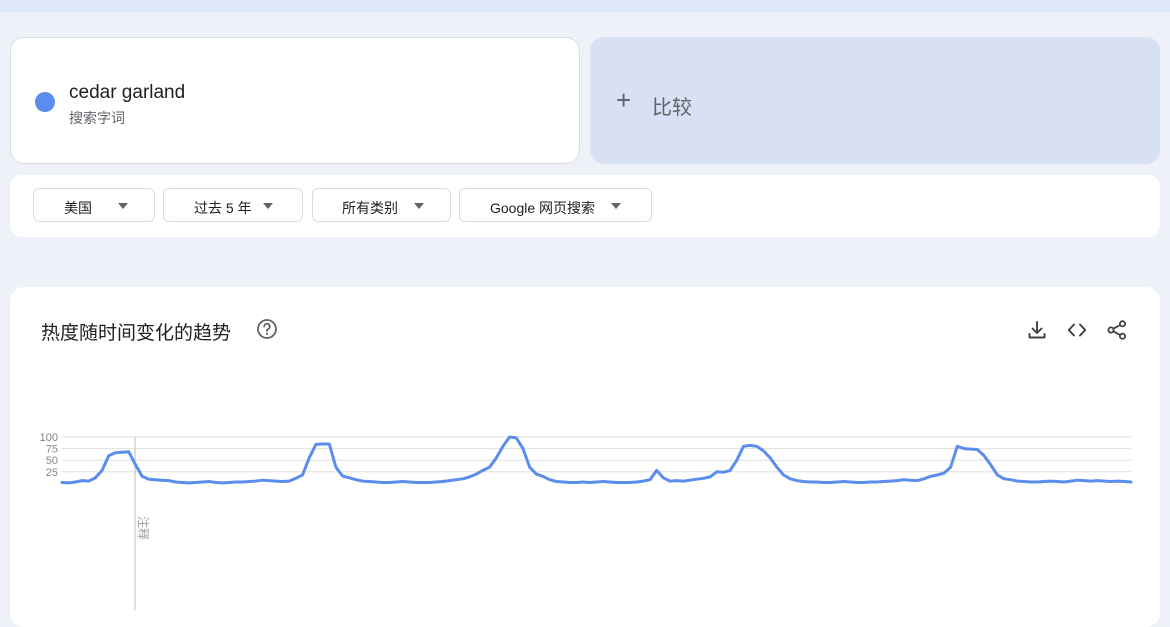 The height and width of the screenshot is (627, 1170). What do you see at coordinates (52, 473) in the screenshot?
I see `y-tick-label: 25` at bounding box center [52, 473].